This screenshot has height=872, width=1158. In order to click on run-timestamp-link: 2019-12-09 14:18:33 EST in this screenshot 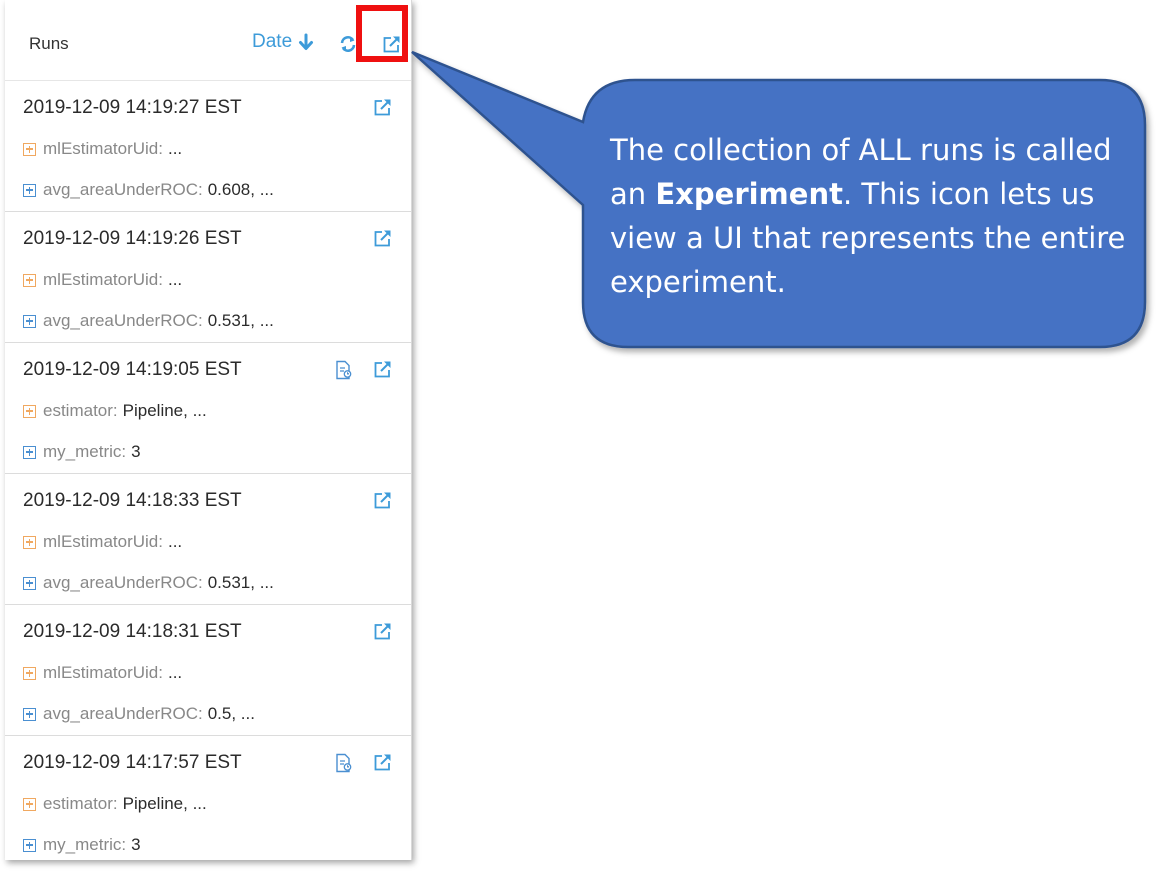, I will do `click(132, 501)`.